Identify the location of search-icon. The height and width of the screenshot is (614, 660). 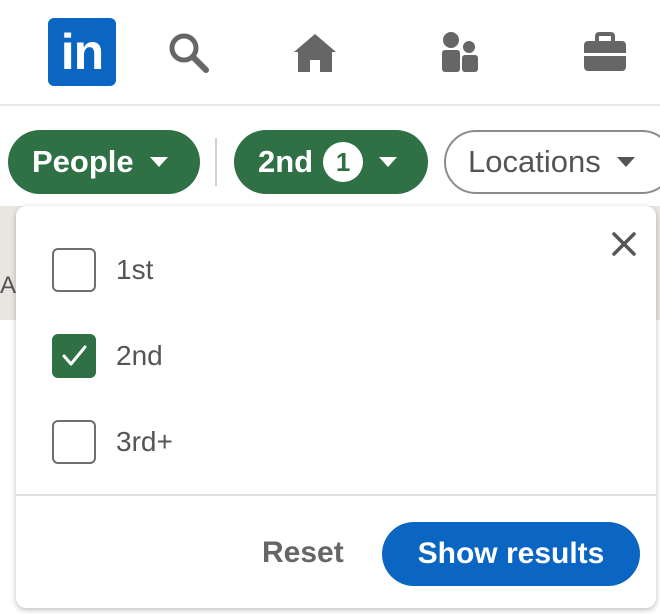
(189, 53).